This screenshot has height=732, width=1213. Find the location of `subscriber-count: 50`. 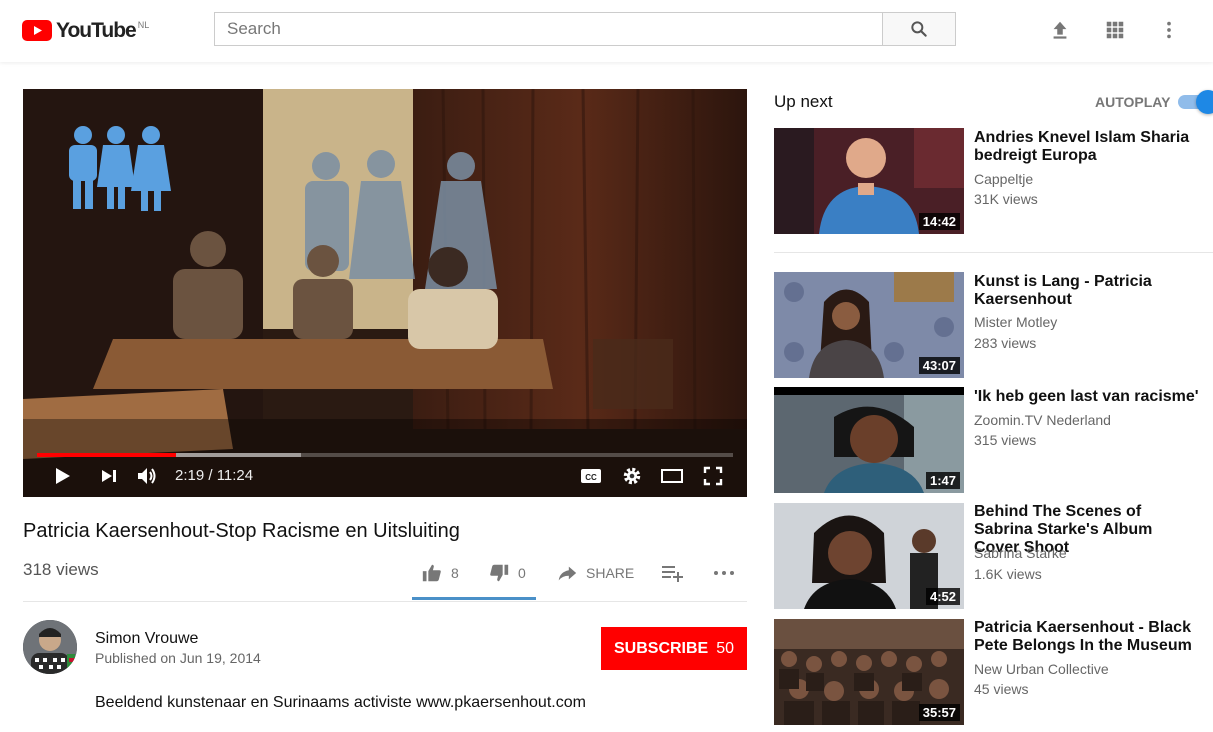

subscriber-count: 50 is located at coordinates (725, 648).